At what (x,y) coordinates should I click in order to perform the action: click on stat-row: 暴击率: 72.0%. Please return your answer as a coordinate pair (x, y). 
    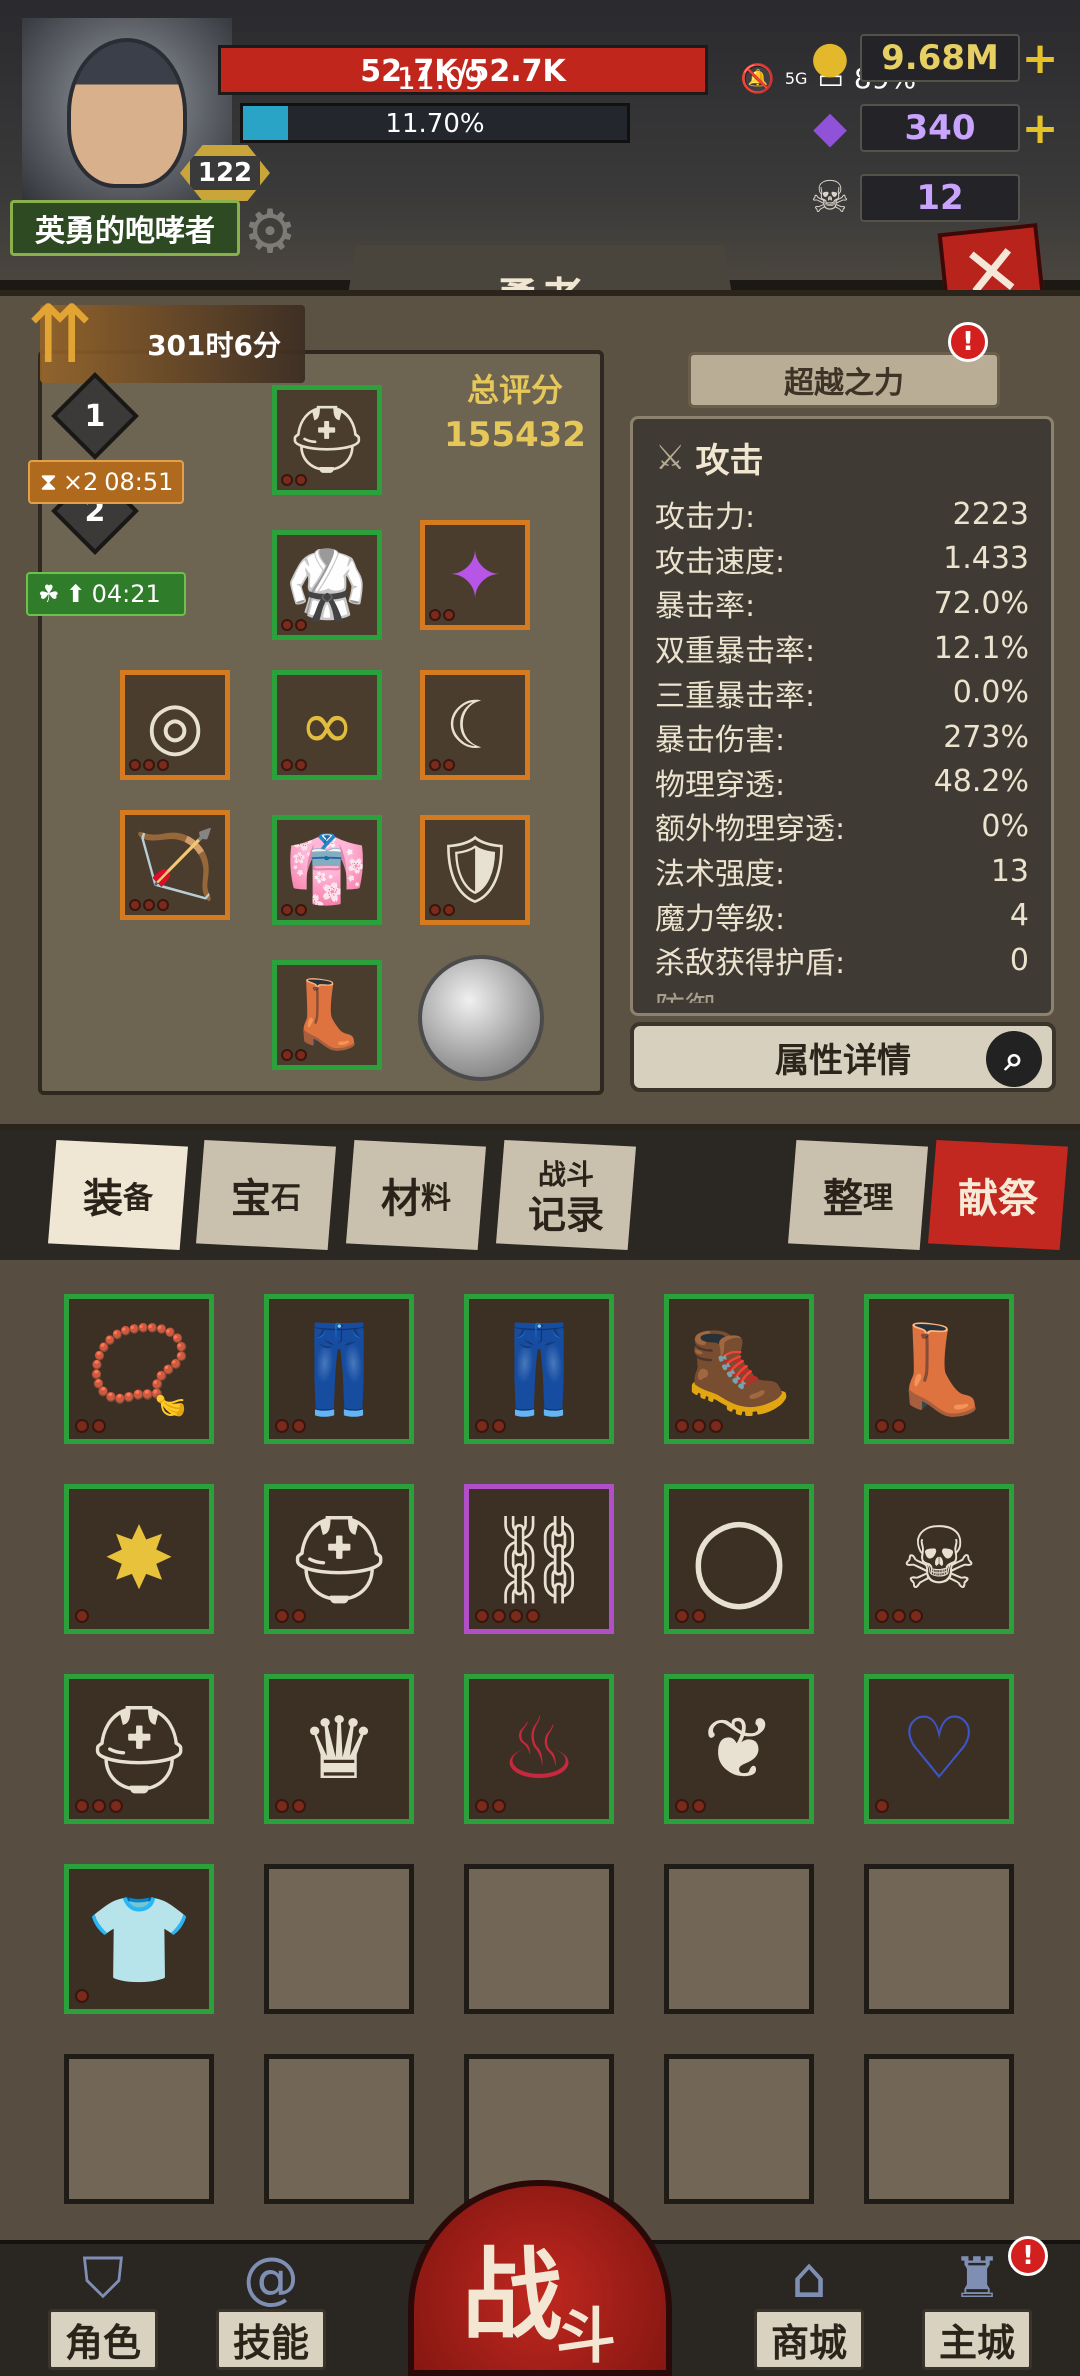
    Looking at the image, I should click on (842, 603).